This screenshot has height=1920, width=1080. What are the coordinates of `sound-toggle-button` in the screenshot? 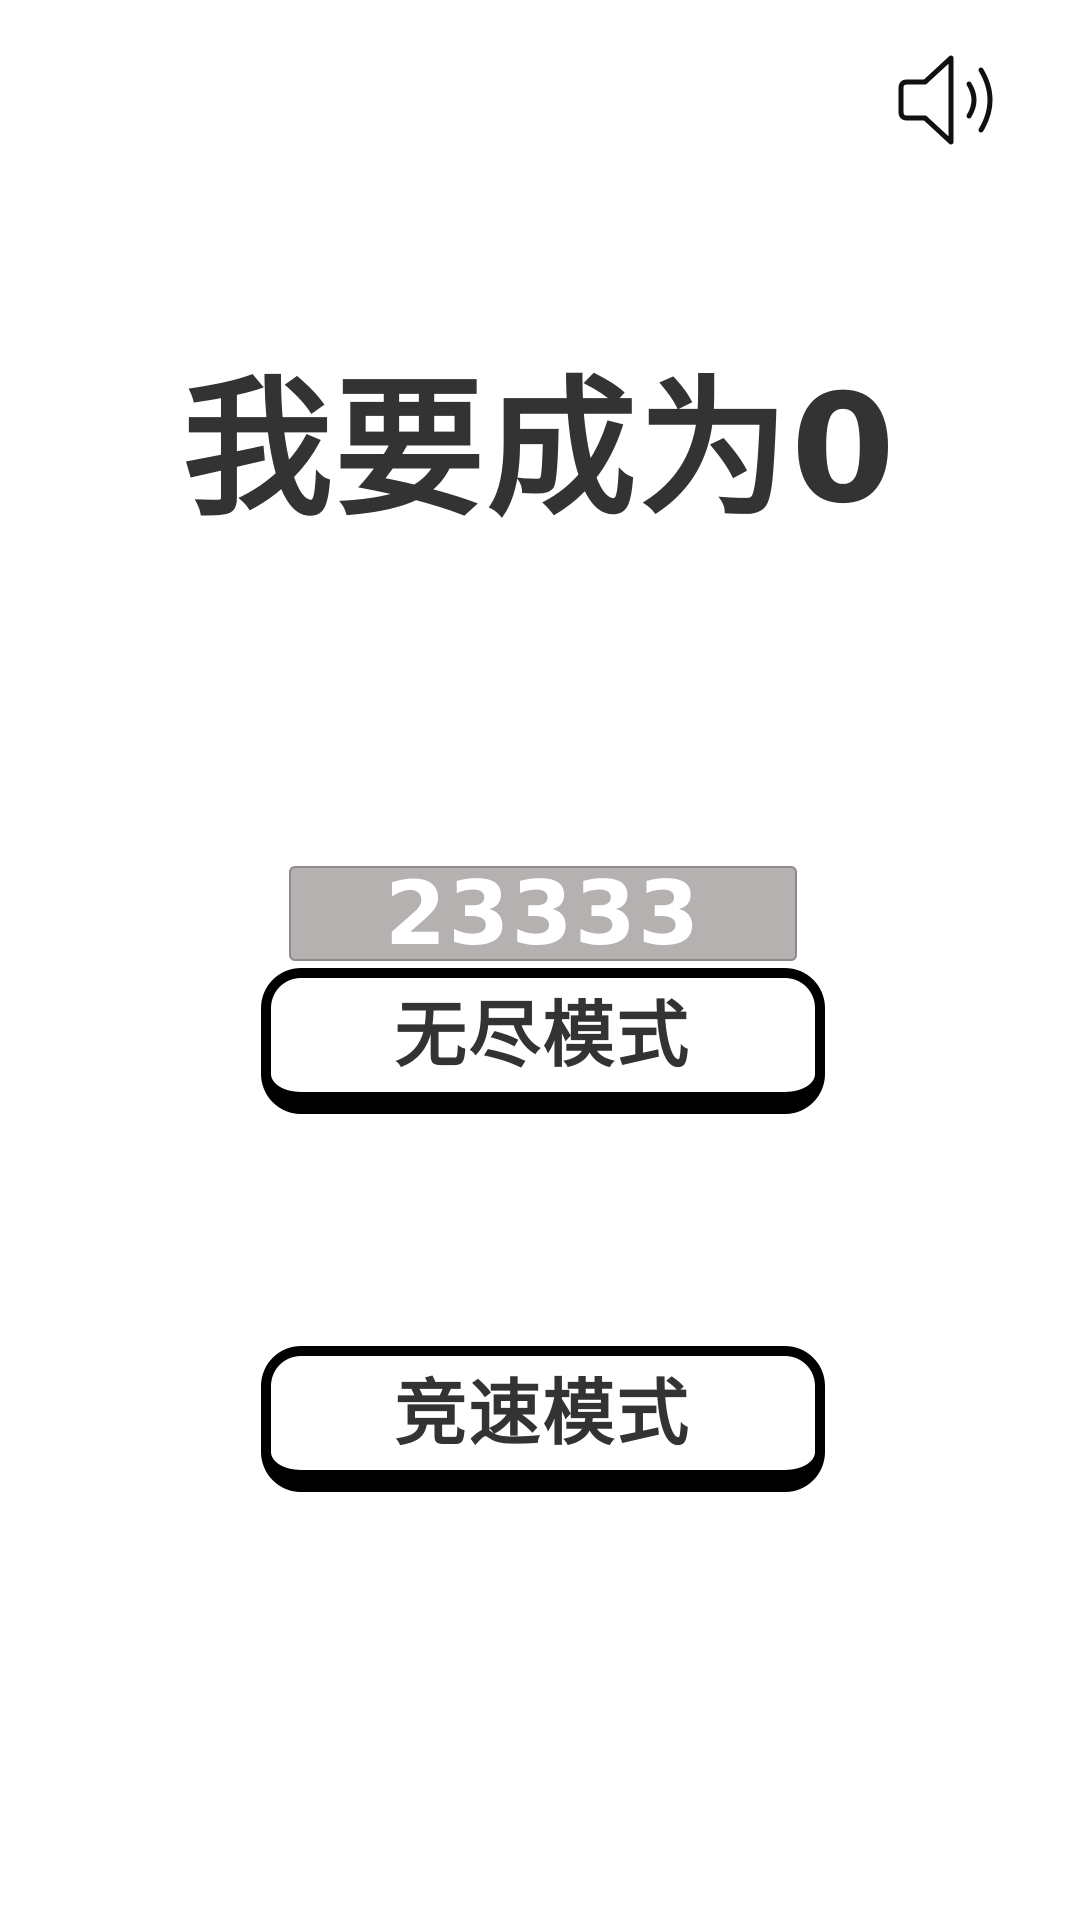 It's located at (951, 100).